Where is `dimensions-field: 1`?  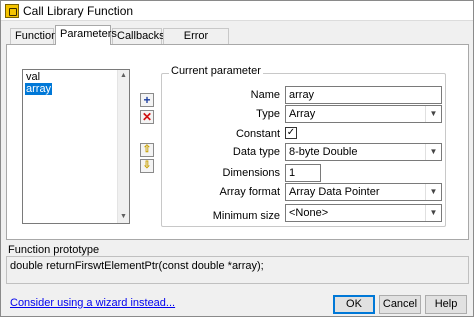
dimensions-field: 1 is located at coordinates (303, 173).